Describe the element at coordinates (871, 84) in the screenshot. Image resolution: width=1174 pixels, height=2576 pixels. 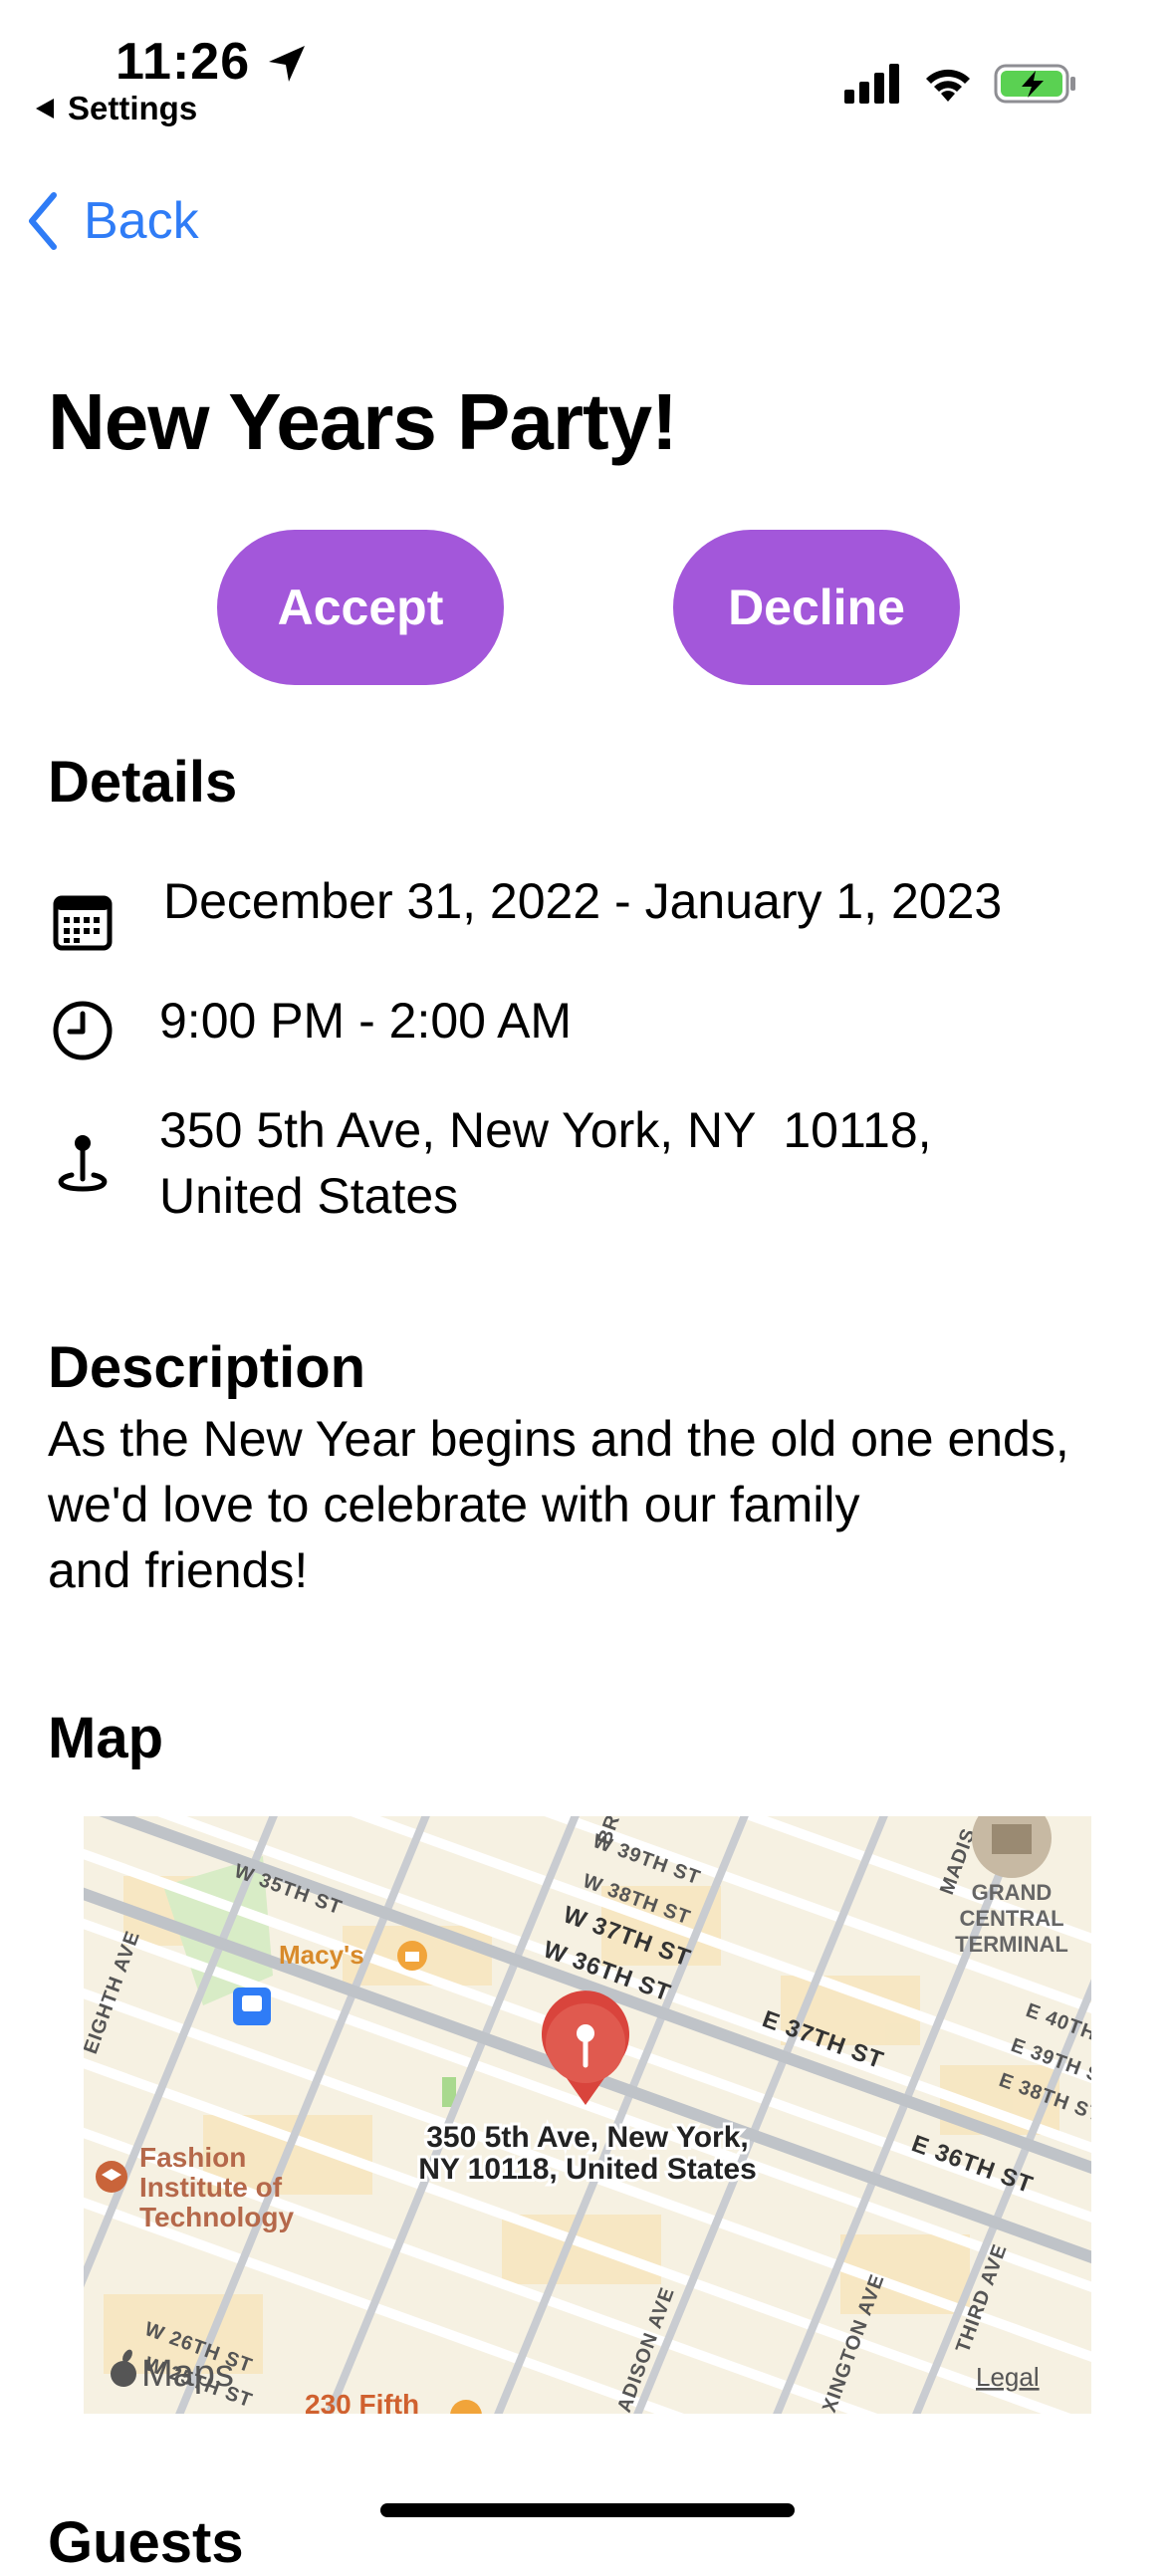
I see `cellular-signal-icon` at that location.